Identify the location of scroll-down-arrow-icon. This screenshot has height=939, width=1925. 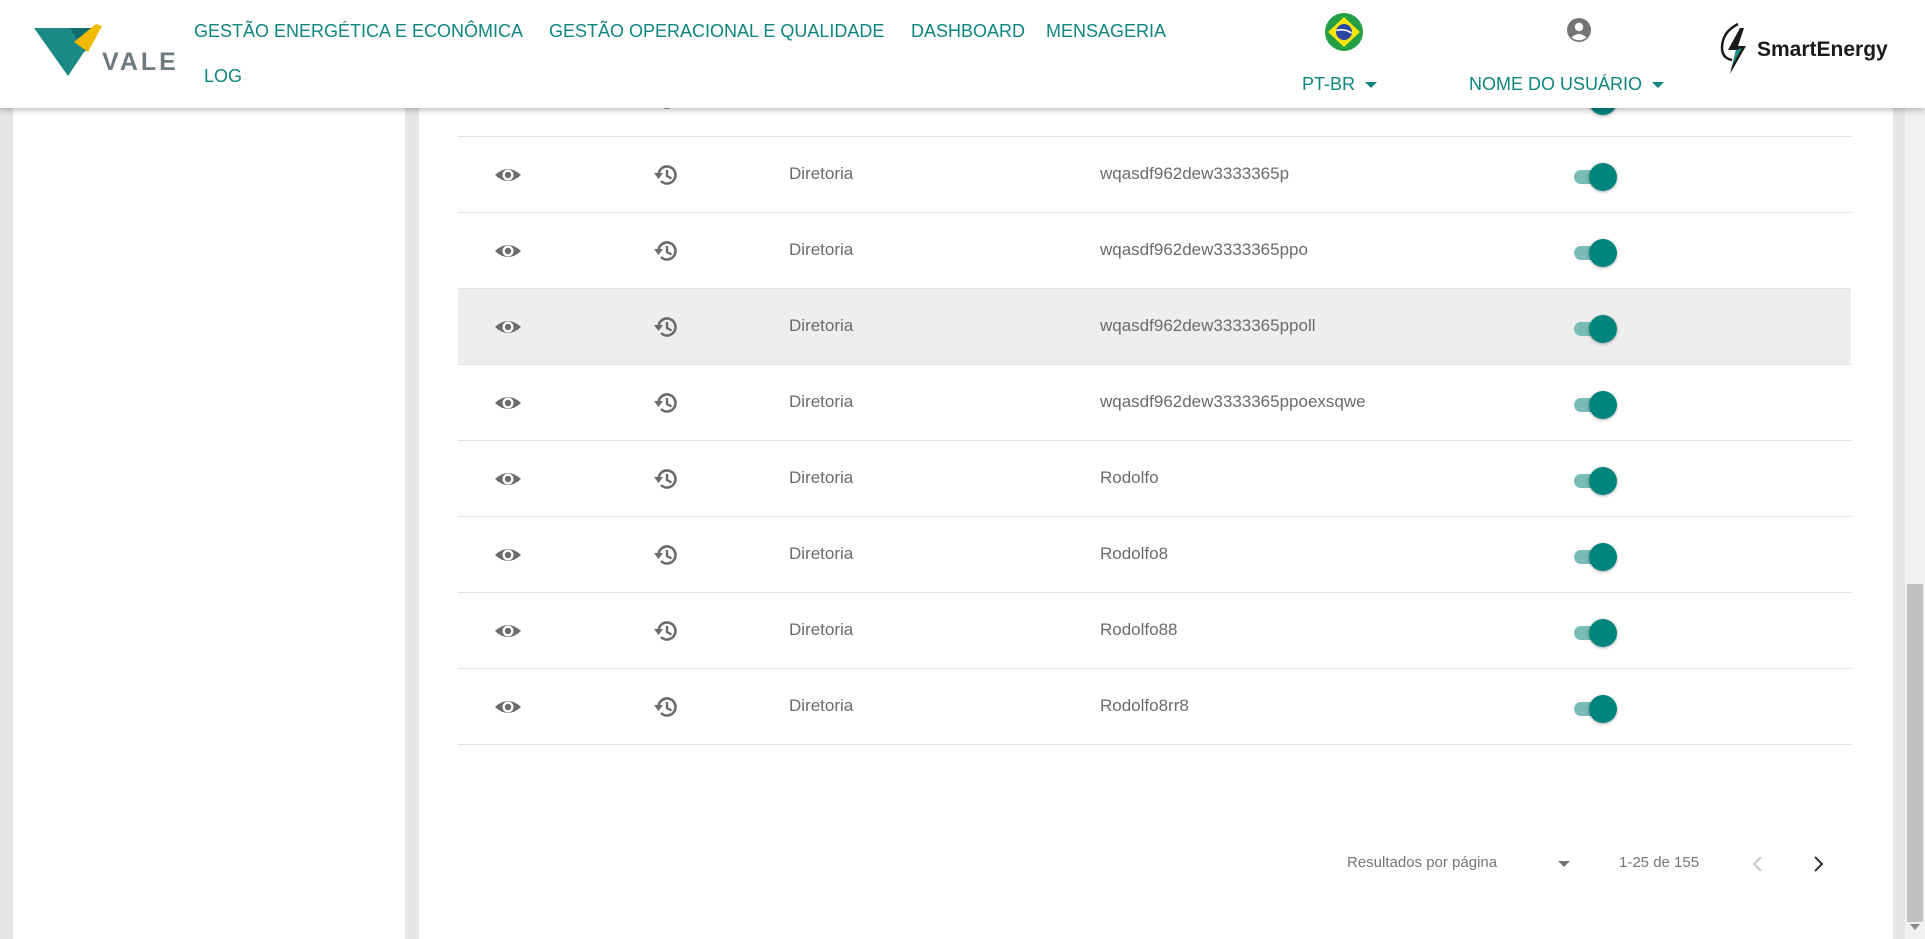
(1915, 927).